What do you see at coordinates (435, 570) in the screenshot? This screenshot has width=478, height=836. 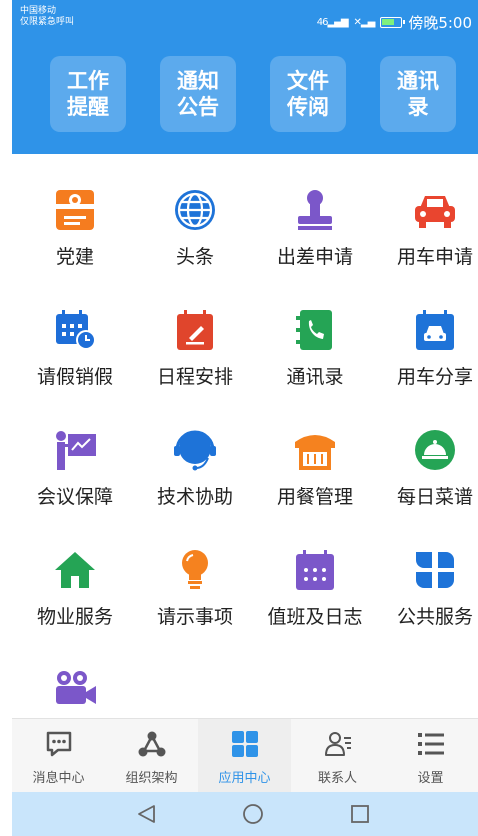 I see `four-petal-icon` at bounding box center [435, 570].